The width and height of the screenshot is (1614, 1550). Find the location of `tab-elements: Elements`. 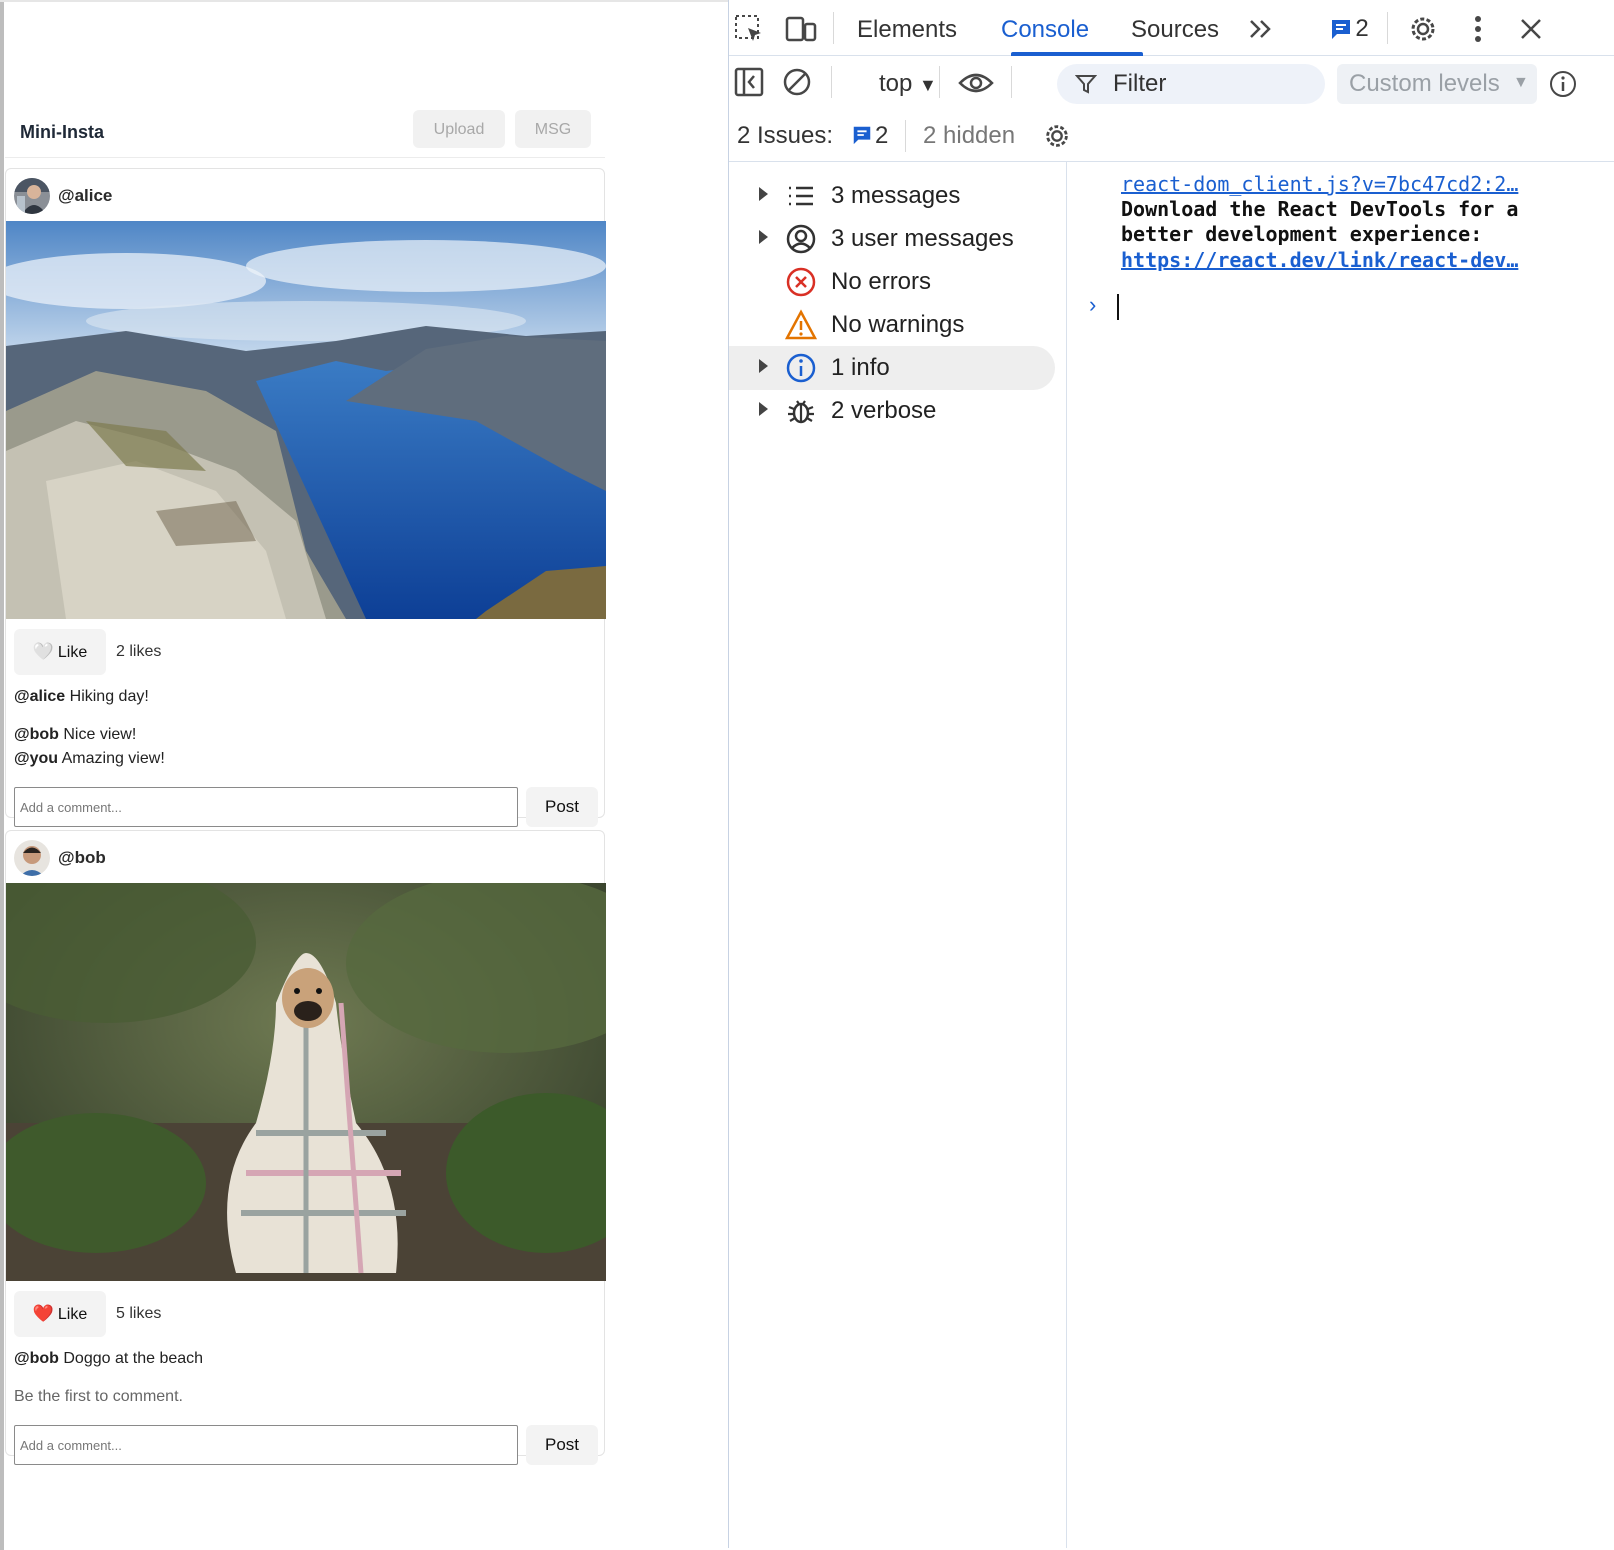

tab-elements: Elements is located at coordinates (907, 30).